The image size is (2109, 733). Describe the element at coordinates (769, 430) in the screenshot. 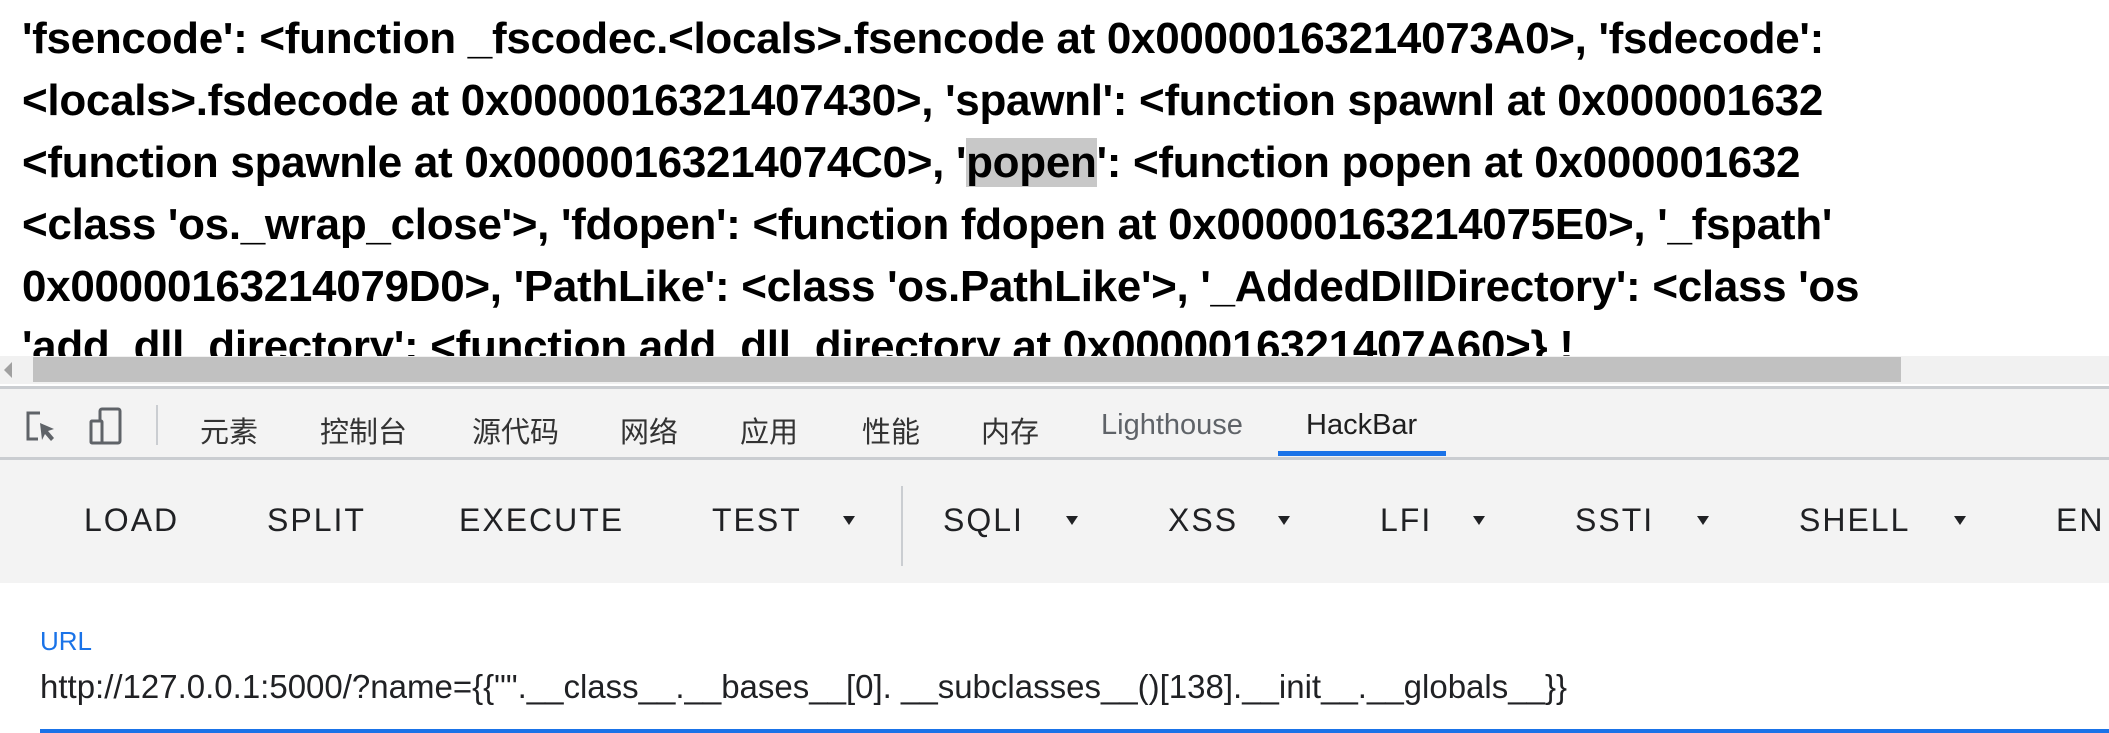

I see `tab-application: 应用` at that location.